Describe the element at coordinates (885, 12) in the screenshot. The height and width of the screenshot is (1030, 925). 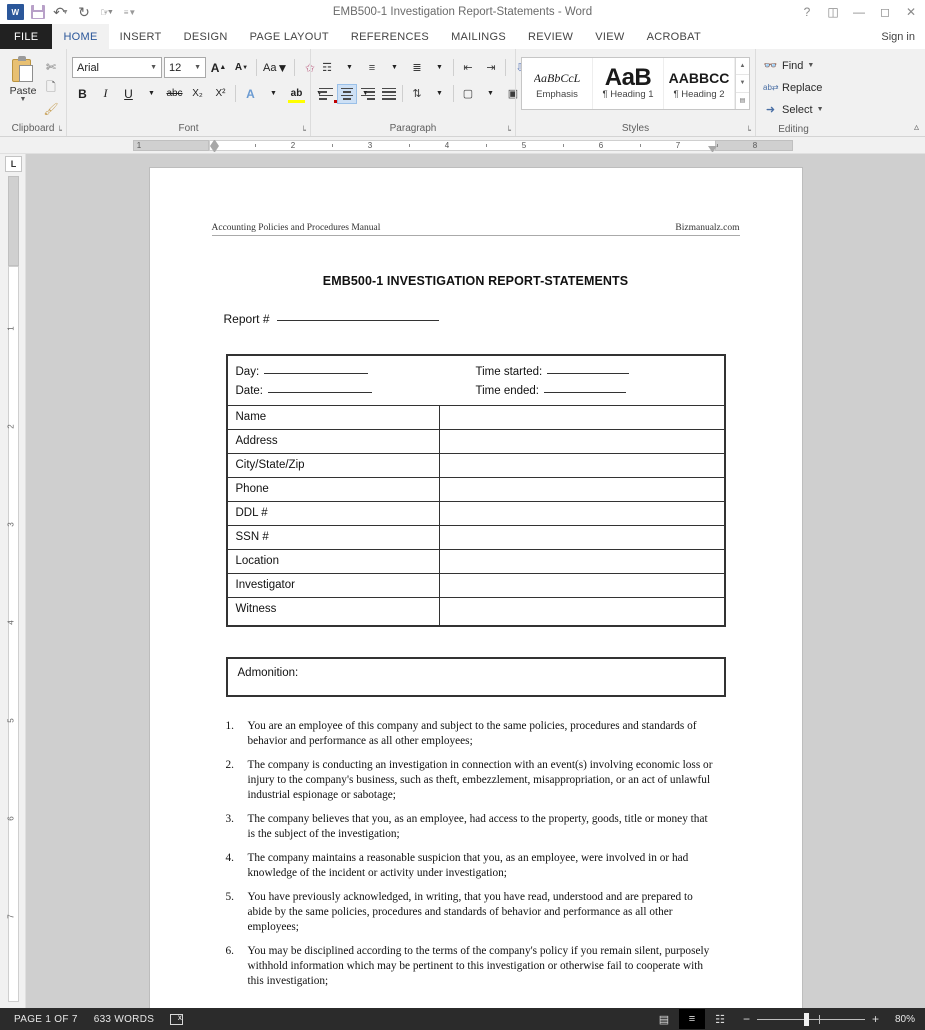
I see `restore-icon: ◻` at that location.